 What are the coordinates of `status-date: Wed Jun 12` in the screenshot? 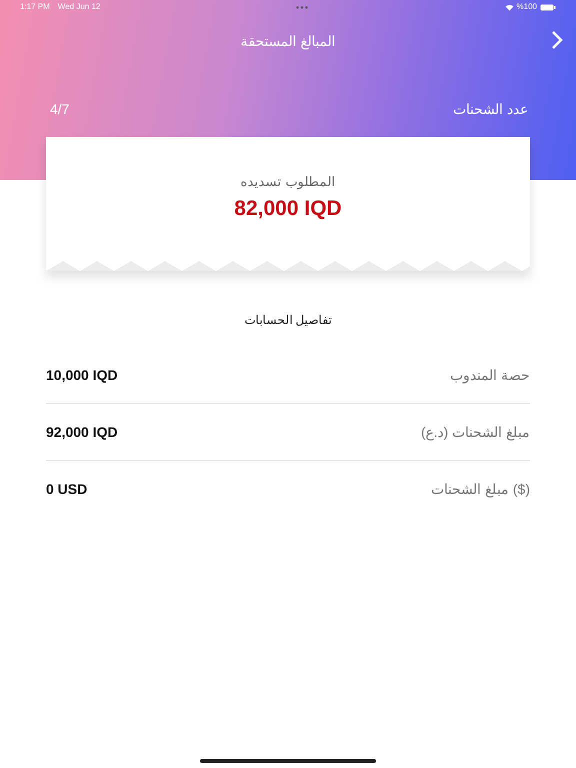 It's located at (79, 7).